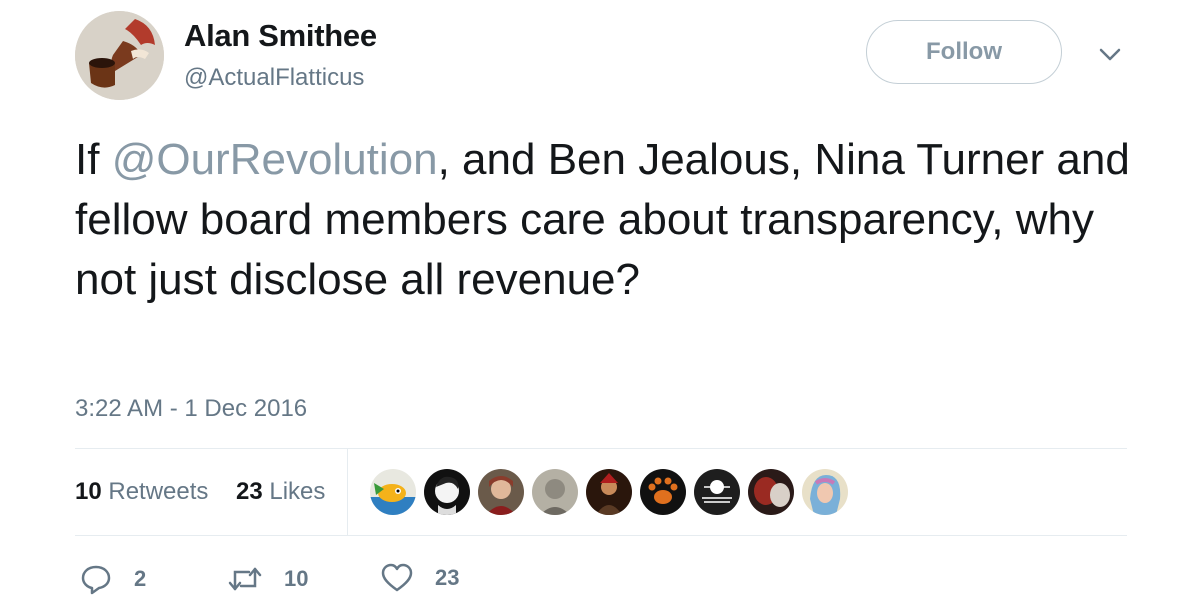  I want to click on peoples-party-logo-avatar-icon, so click(717, 492).